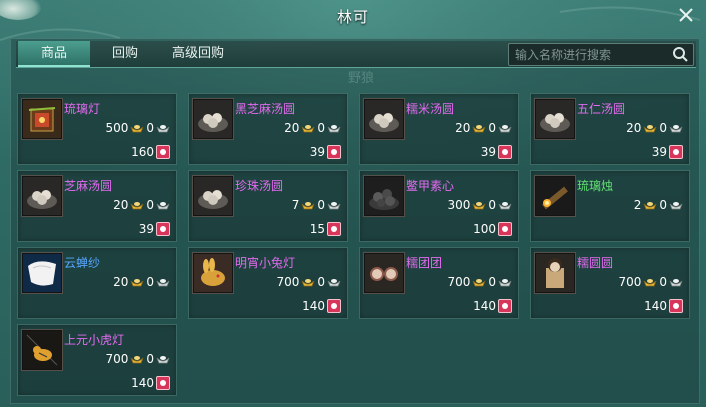 This screenshot has width=706, height=407. Describe the element at coordinates (610, 283) in the screenshot. I see `item-card: 糯圆圆 700 0 140` at that location.